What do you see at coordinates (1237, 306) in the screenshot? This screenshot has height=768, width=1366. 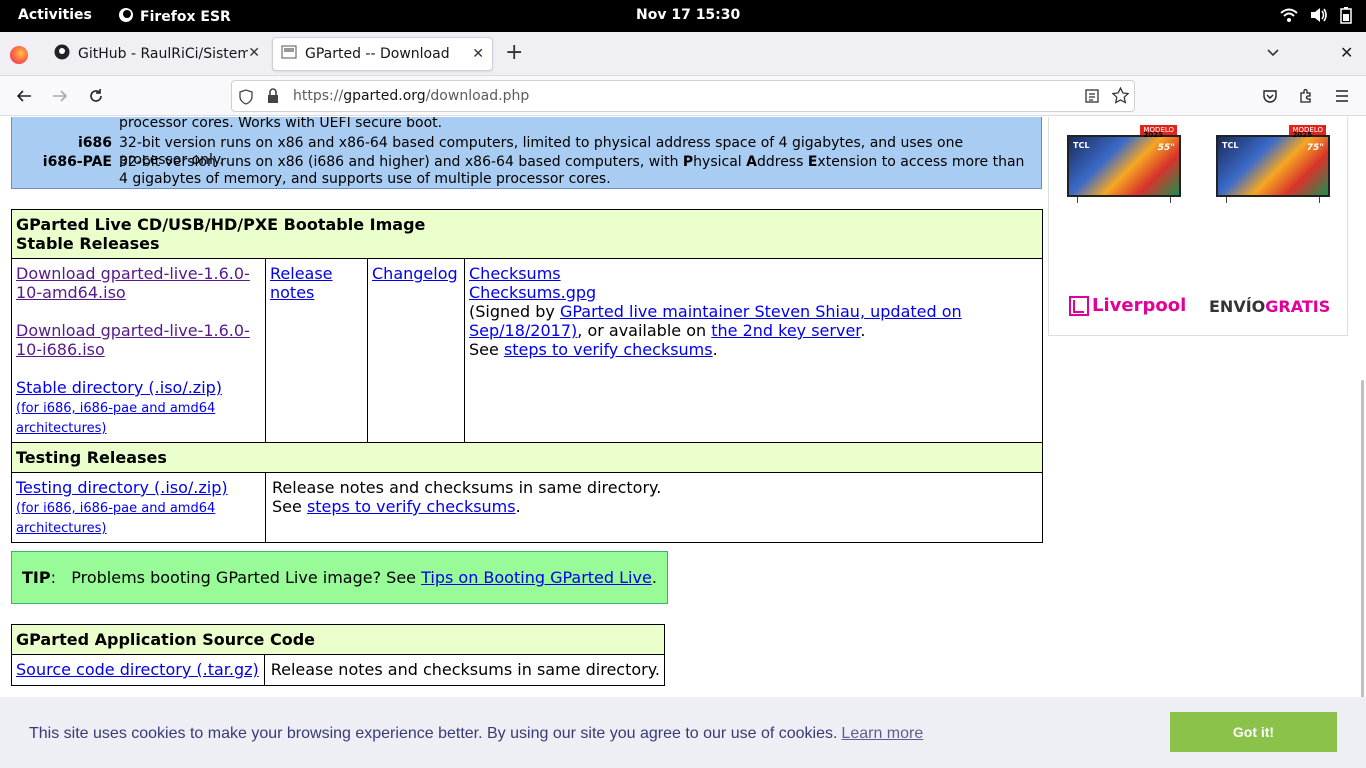 I see `shipping-word-a: ENVÍO` at bounding box center [1237, 306].